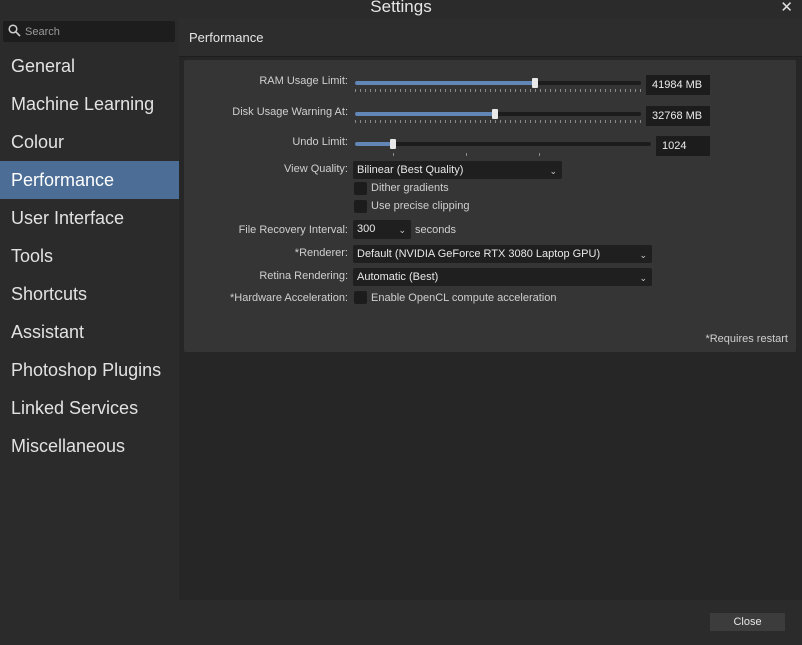  I want to click on retina-rendering-label: Retina Rendering:, so click(303, 276).